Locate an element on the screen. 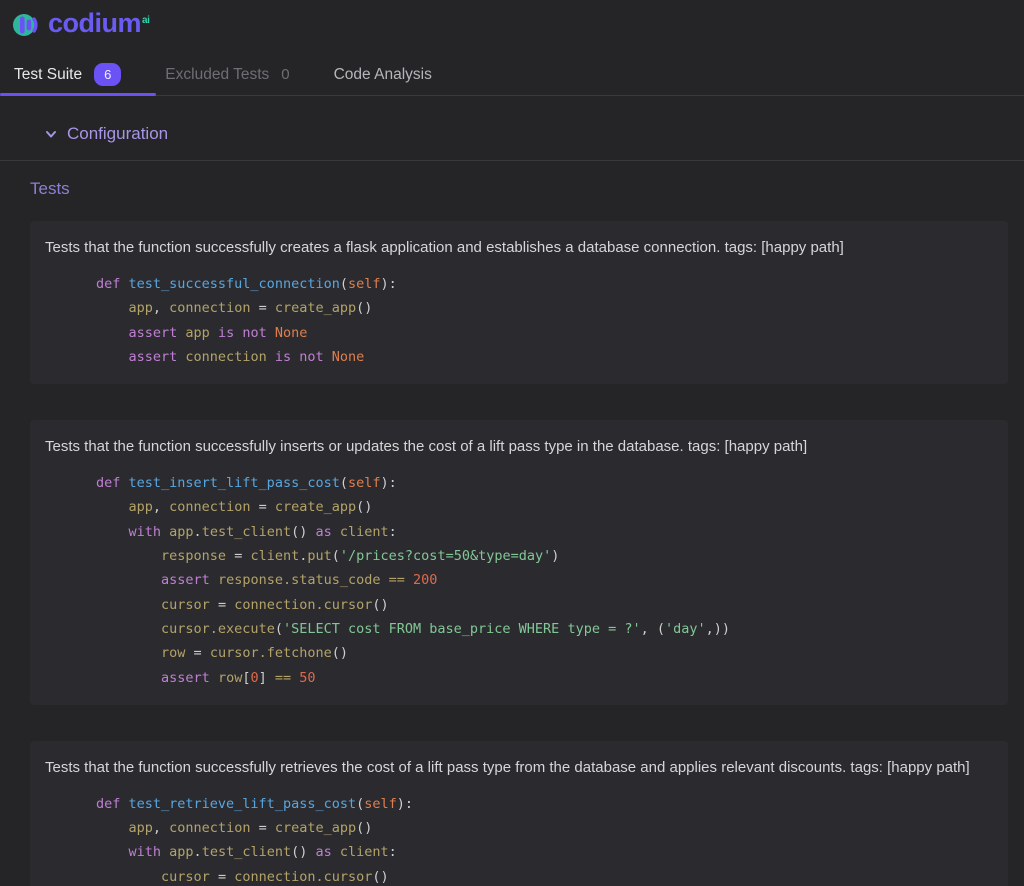 The width and height of the screenshot is (1024, 886). brand-suffix: ai is located at coordinates (146, 20).